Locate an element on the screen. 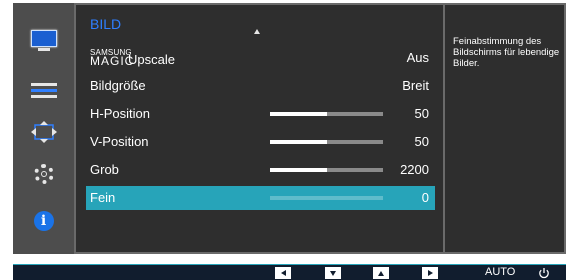 Image resolution: width=576 pixels, height=280 pixels. power-icon is located at coordinates (544, 273).